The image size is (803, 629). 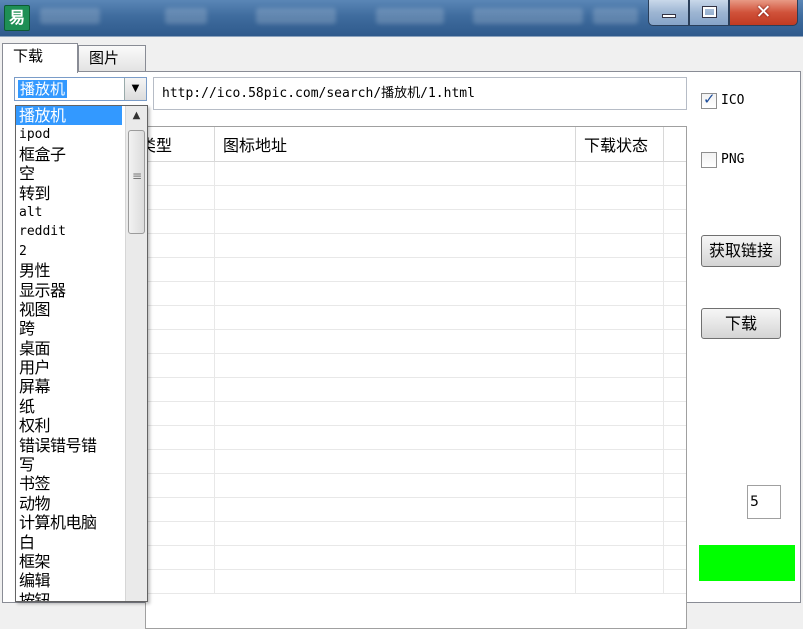 What do you see at coordinates (69, 464) in the screenshot?
I see `dropdown-item: 写` at bounding box center [69, 464].